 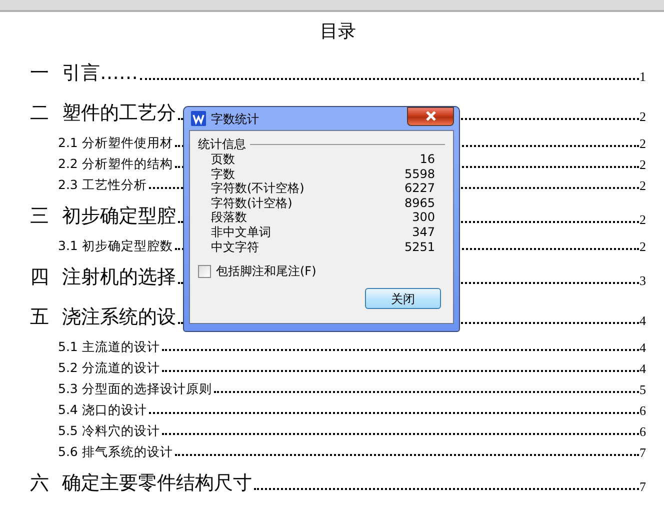 I want to click on checkbox, so click(x=204, y=271).